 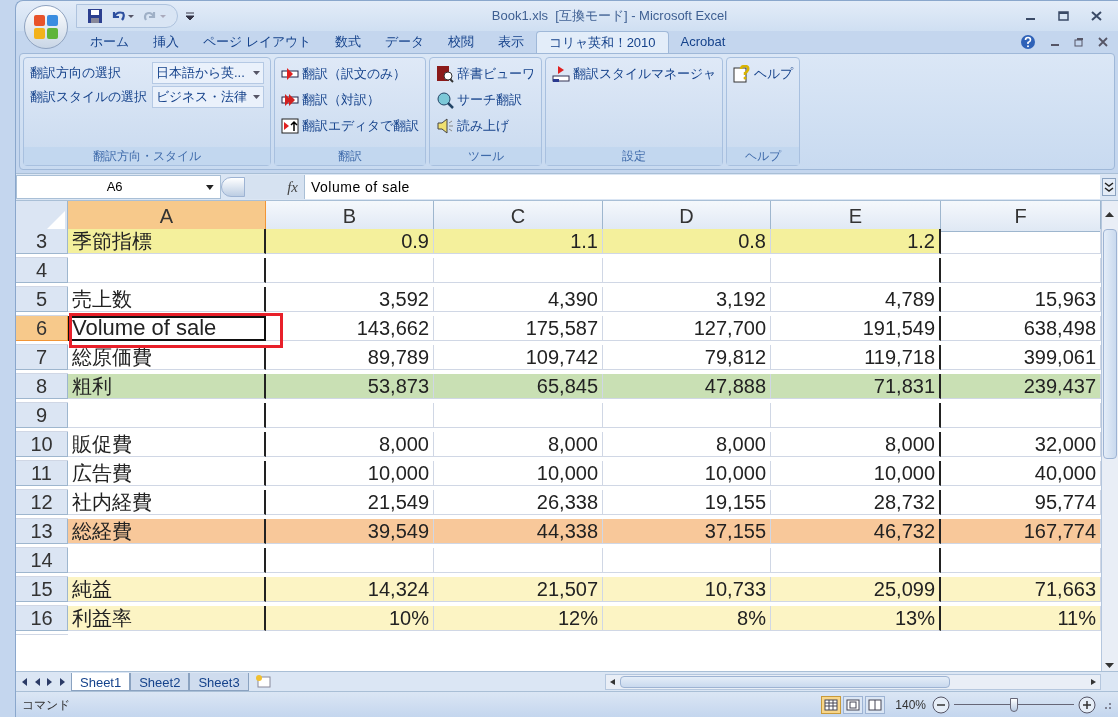 What do you see at coordinates (42, 618) in the screenshot?
I see `row-header: 16` at bounding box center [42, 618].